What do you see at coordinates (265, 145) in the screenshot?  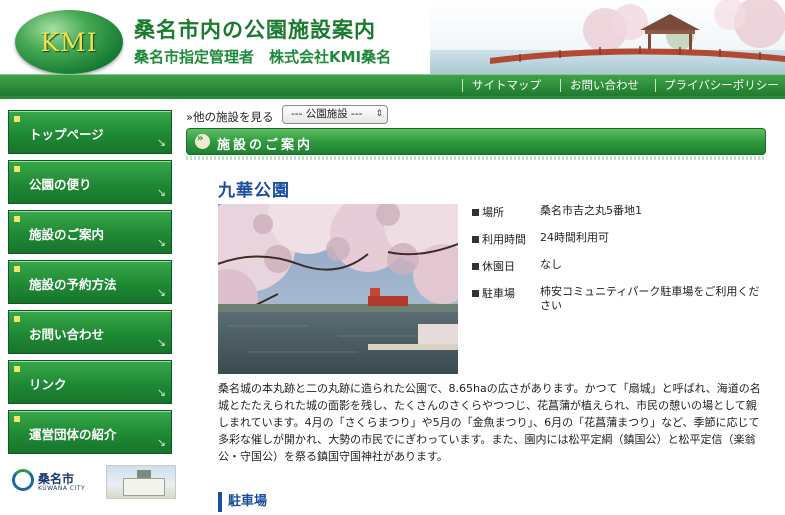 I see `section-title: 施設のご案内` at bounding box center [265, 145].